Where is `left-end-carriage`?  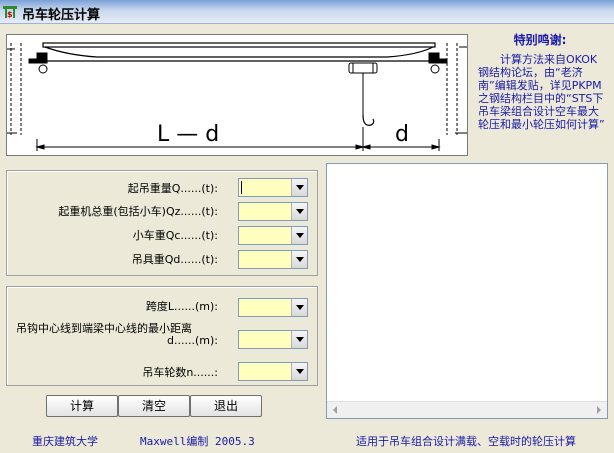 left-end-carriage is located at coordinates (38, 63).